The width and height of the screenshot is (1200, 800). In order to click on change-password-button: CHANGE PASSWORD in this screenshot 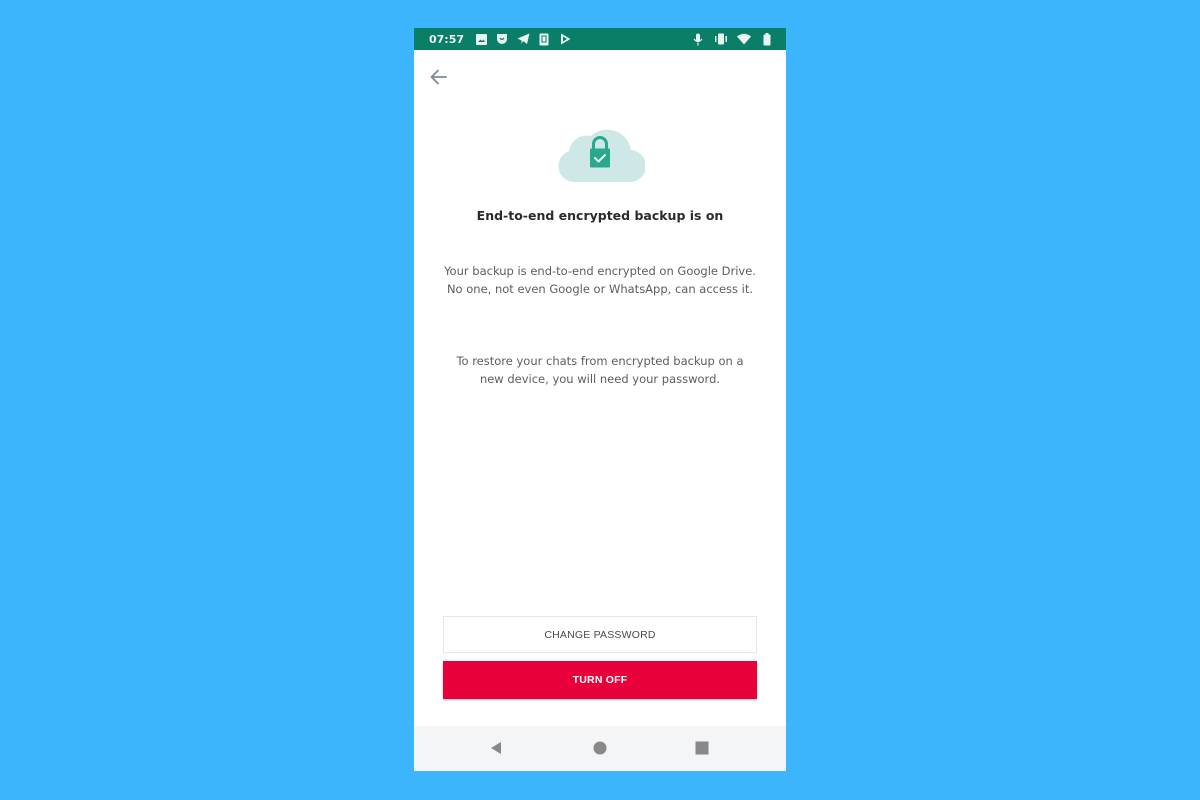, I will do `click(600, 634)`.